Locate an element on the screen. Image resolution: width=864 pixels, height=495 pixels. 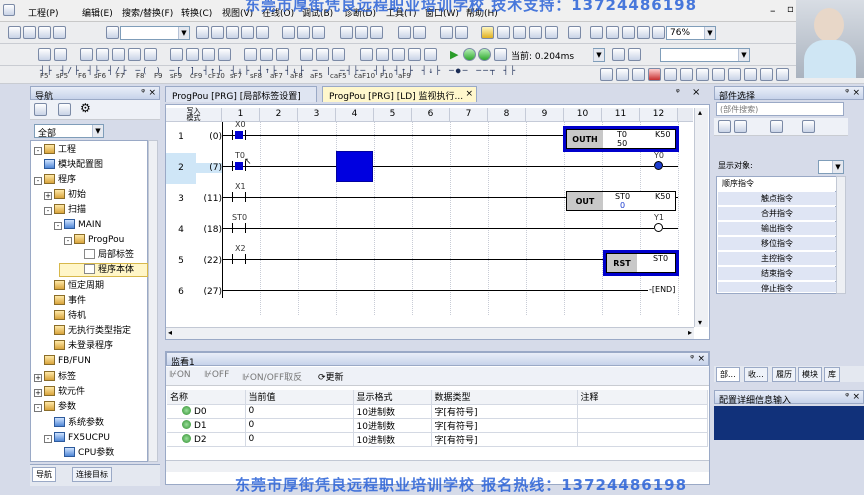
restore-icon: ▫ is located at coordinates (790, 9).